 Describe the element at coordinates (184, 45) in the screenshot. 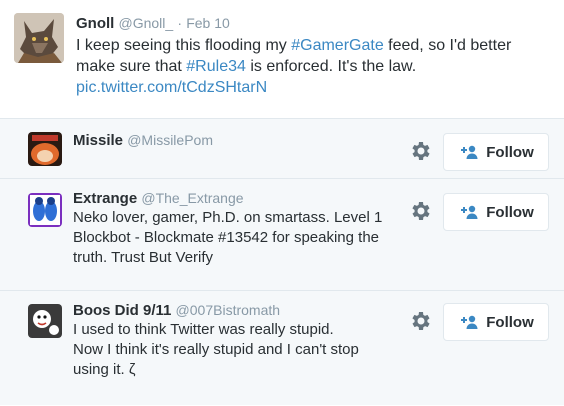

I see `tweet-text-part: I keep seeing this flooding my` at that location.